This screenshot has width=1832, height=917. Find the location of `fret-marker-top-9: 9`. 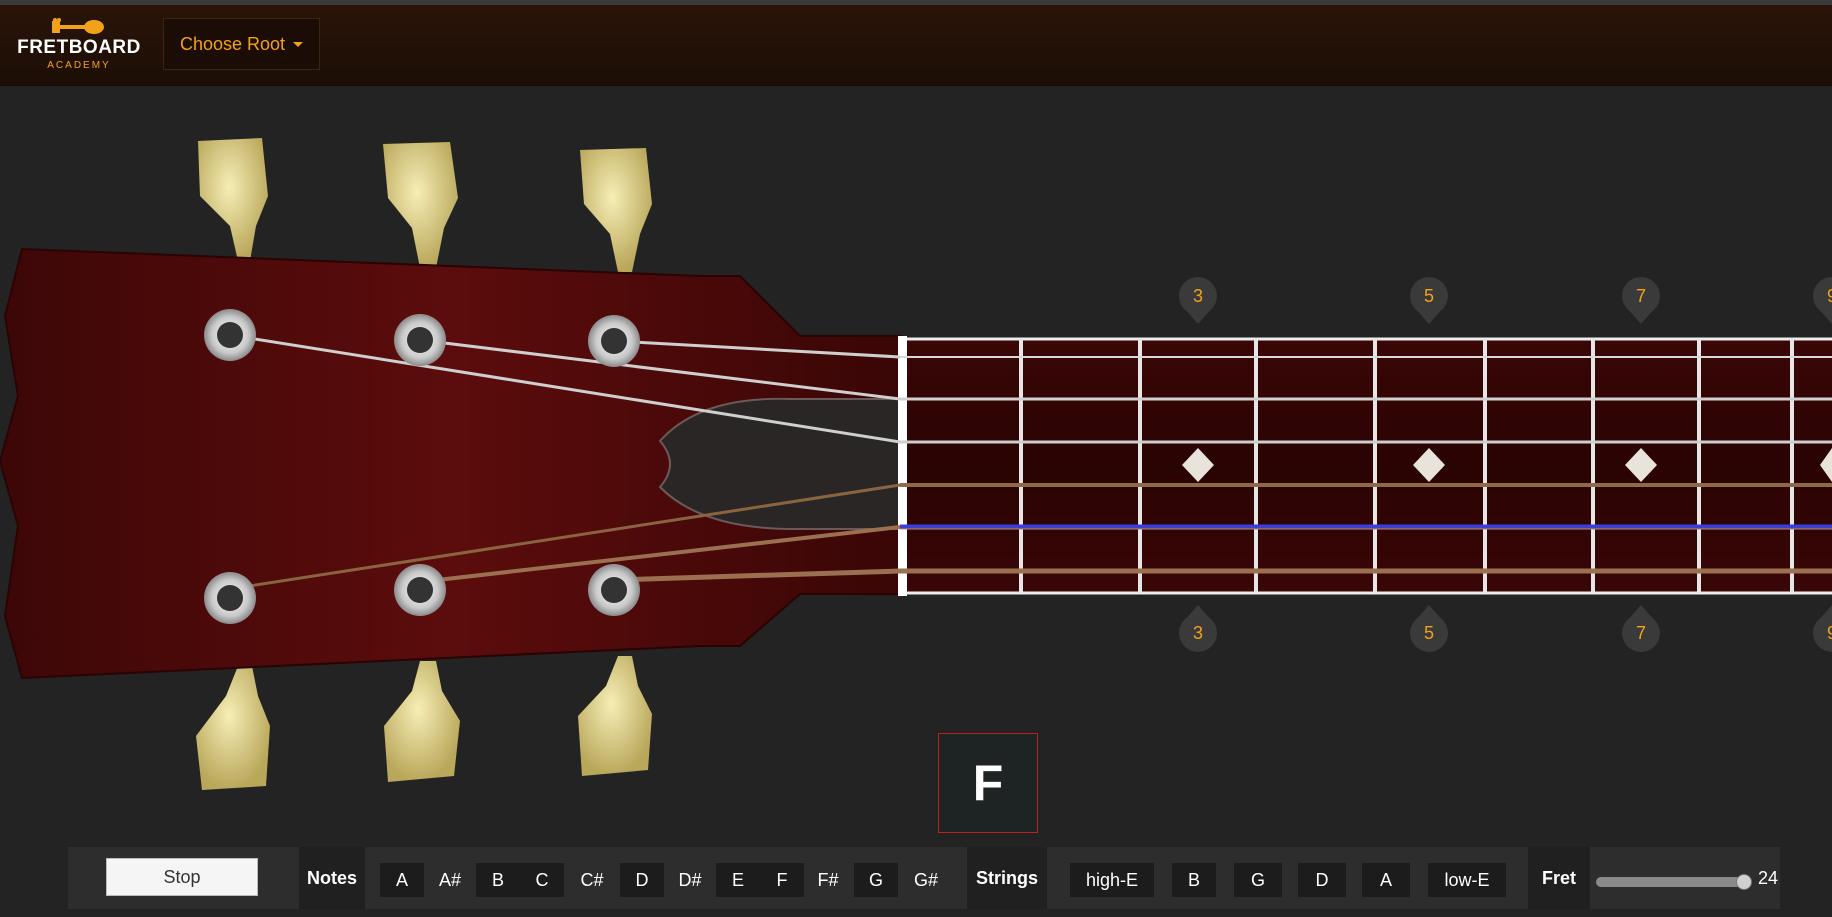

fret-marker-top-9: 9 is located at coordinates (1829, 296).